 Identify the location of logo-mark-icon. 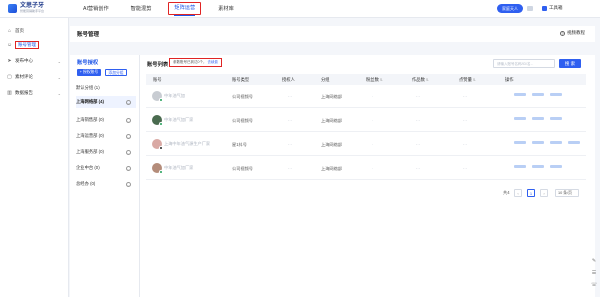
(12, 8).